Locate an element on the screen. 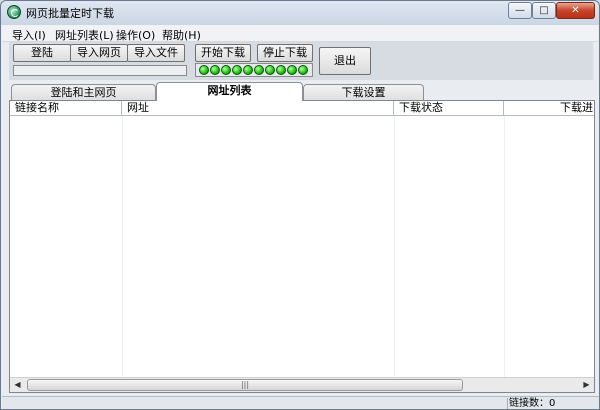 Image resolution: width=600 pixels, height=410 pixels. scroll-right-arrow-icon: ▶ is located at coordinates (586, 385).